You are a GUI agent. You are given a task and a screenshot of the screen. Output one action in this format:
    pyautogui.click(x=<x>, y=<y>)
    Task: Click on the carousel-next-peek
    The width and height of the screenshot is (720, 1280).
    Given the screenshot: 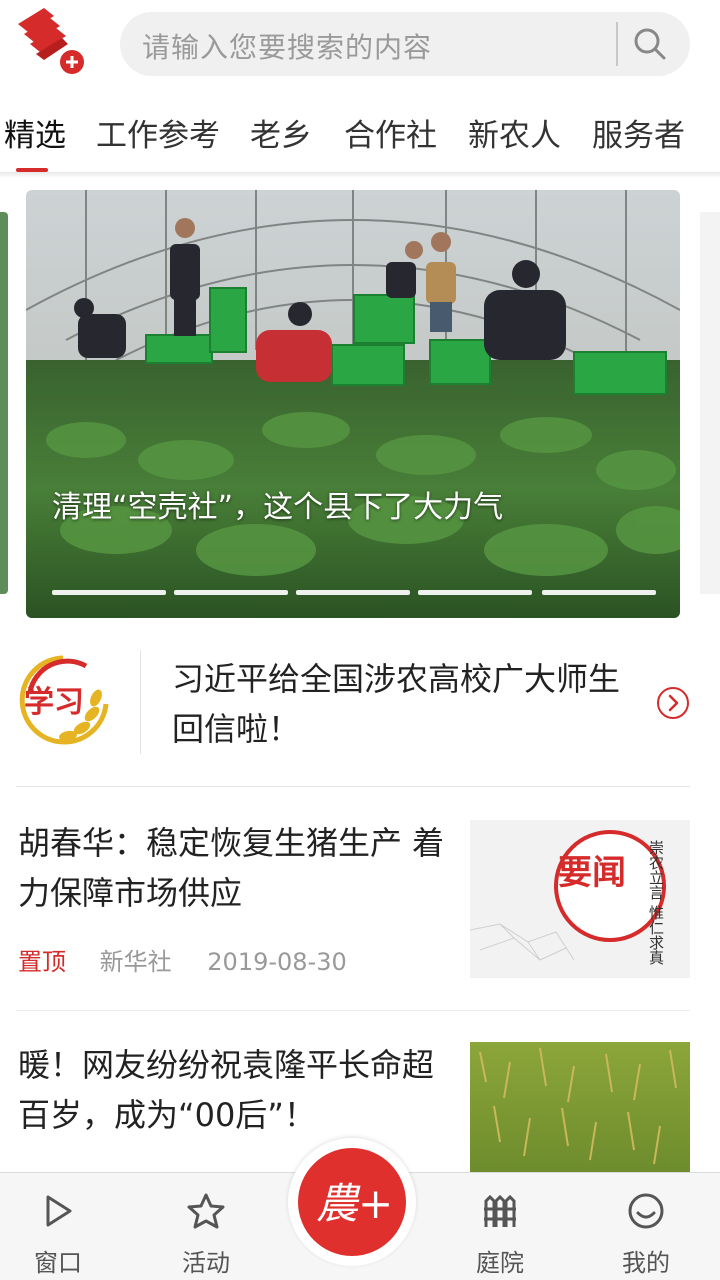 What is the action you would take?
    pyautogui.click(x=710, y=403)
    